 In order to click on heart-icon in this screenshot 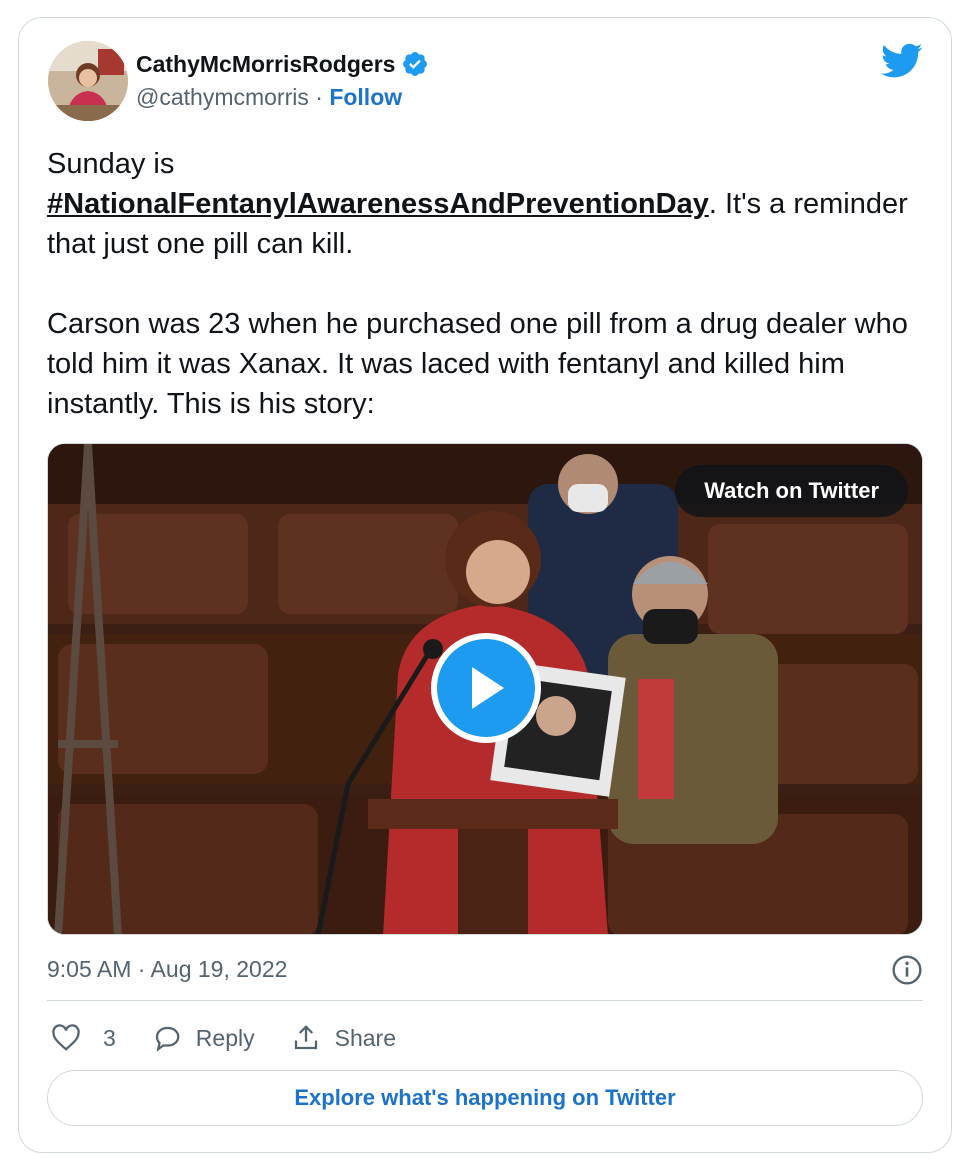, I will do `click(66, 1037)`.